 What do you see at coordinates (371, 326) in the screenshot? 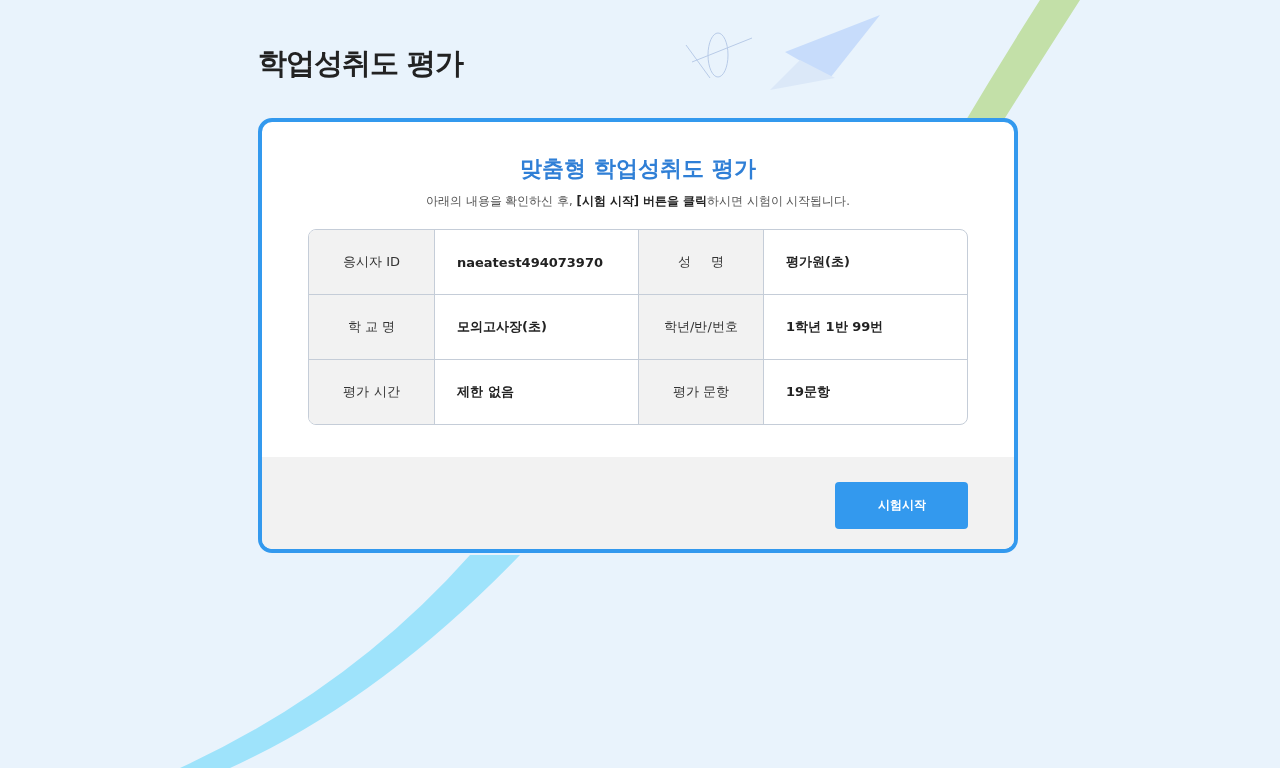
I see `label-cell: 학 교 명` at bounding box center [371, 326].